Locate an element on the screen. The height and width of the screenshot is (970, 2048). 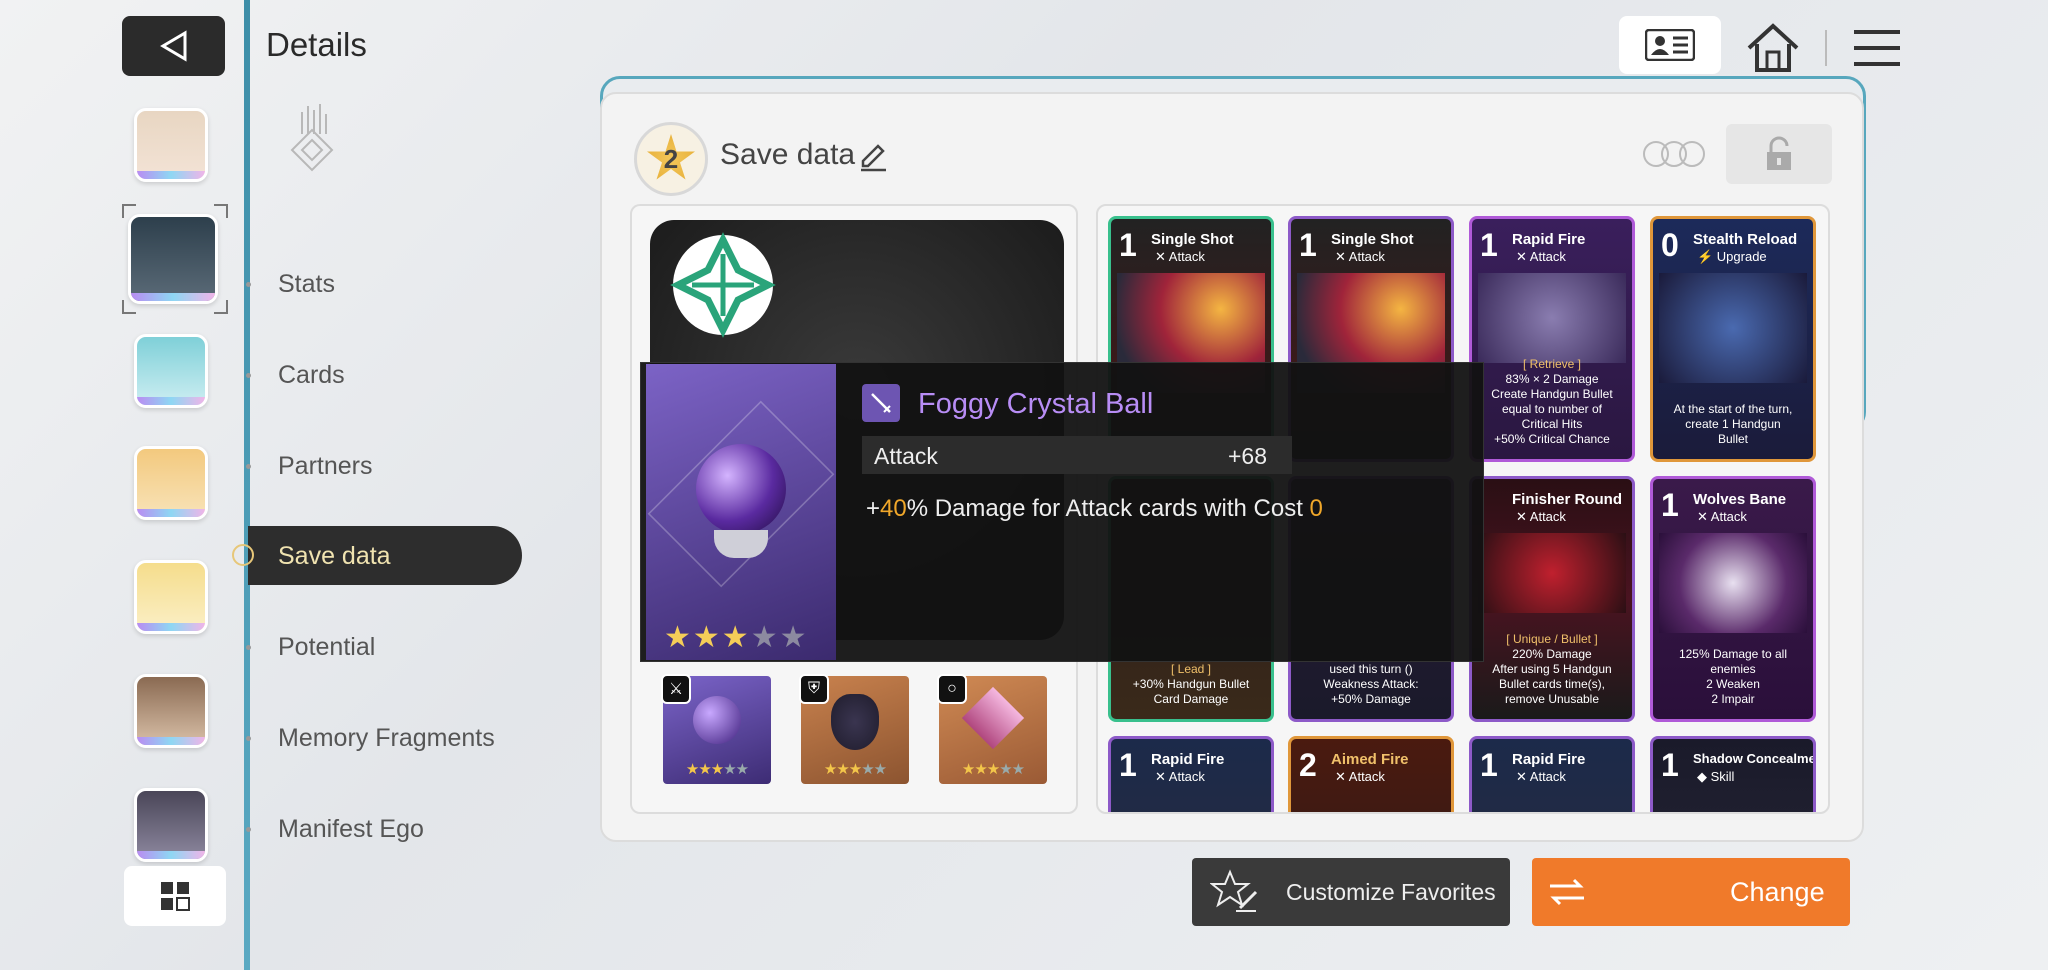
nav-item-potential: Potential is located at coordinates (326, 647).